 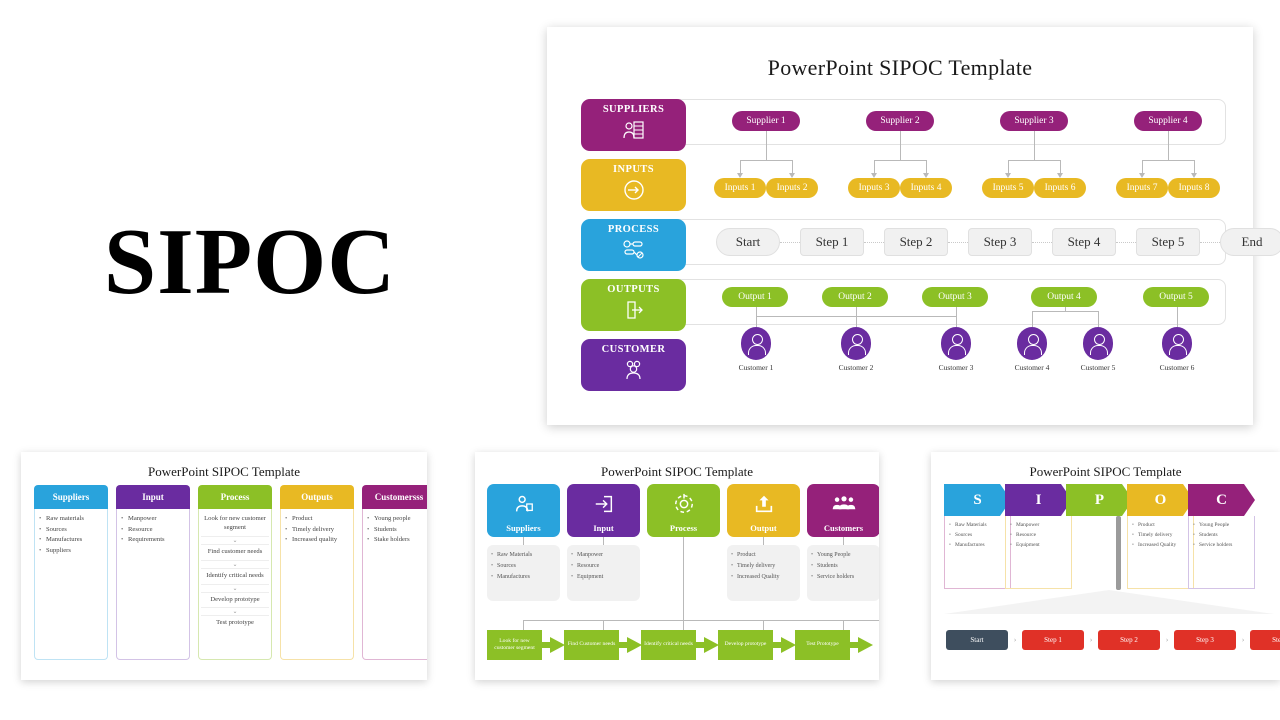 I want to click on arrow-step: Develop prototype, so click(x=757, y=645).